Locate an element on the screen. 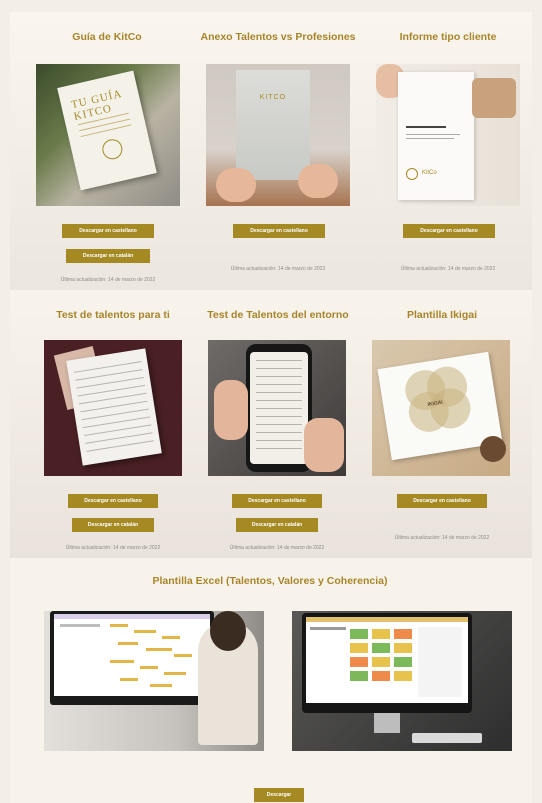 Image resolution: width=542 pixels, height=803 pixels. annex-title: Anexo Talentos vs Profesiones is located at coordinates (278, 37).